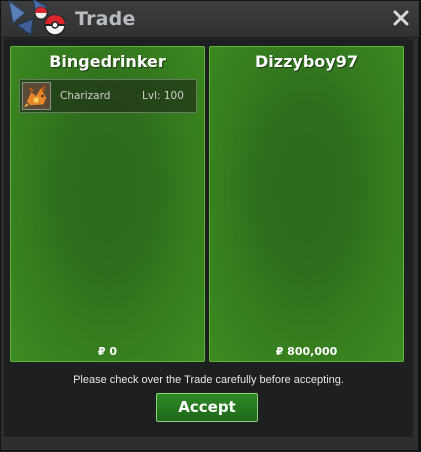 This screenshot has height=452, width=421. Describe the element at coordinates (36, 96) in the screenshot. I see `charizard-icon` at that location.